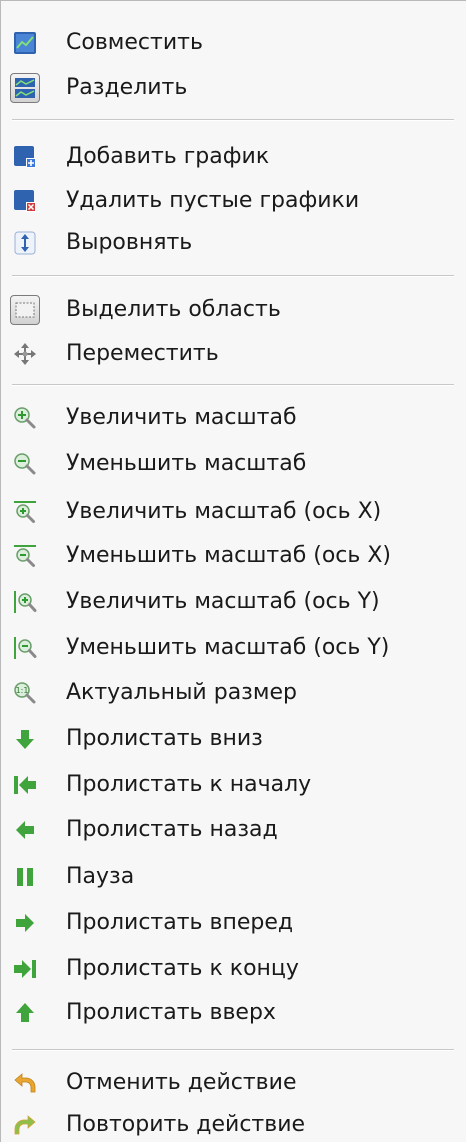 The height and width of the screenshot is (1145, 467). I want to click on arrow-left-icon, so click(25, 830).